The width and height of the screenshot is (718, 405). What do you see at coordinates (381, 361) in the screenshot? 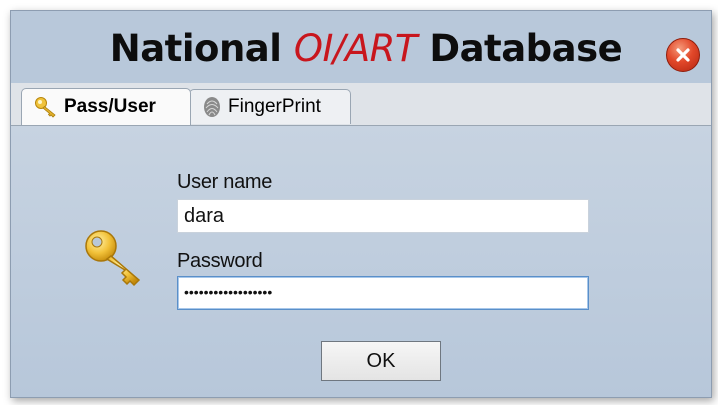
I see `ok-button: OK` at bounding box center [381, 361].